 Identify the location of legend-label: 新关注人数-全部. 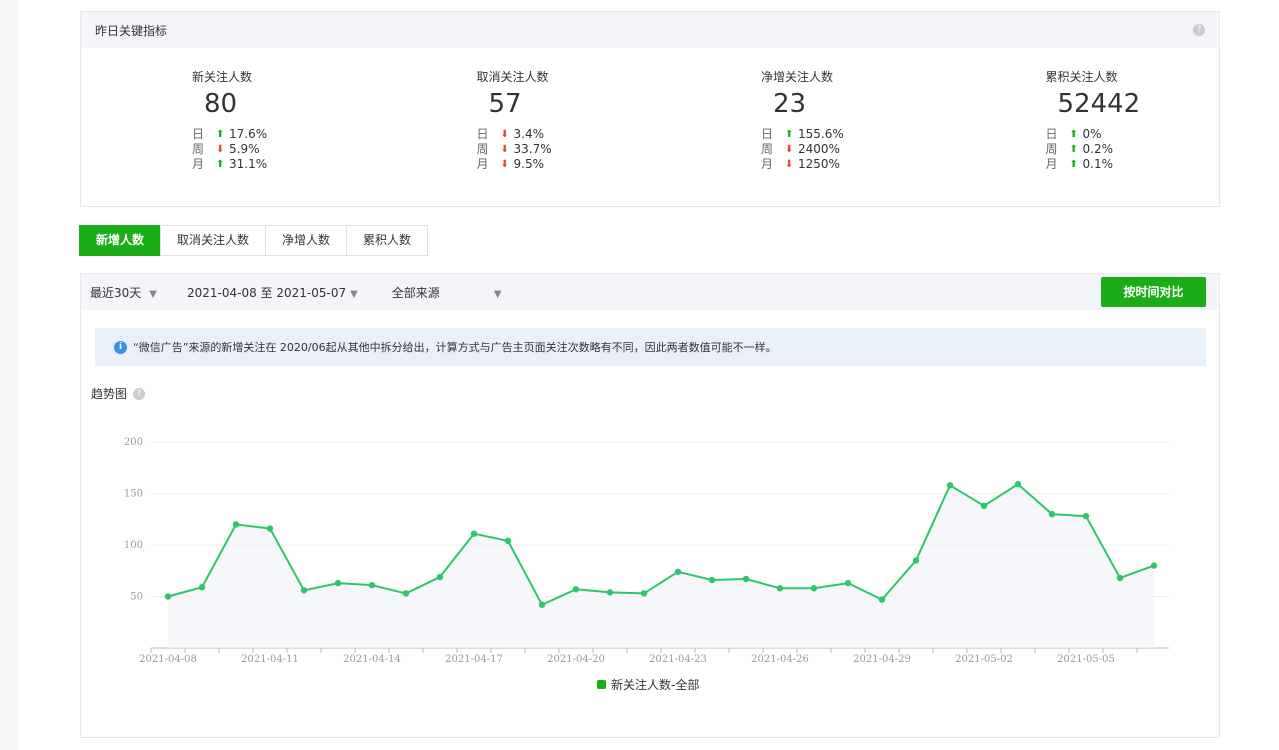
(655, 685).